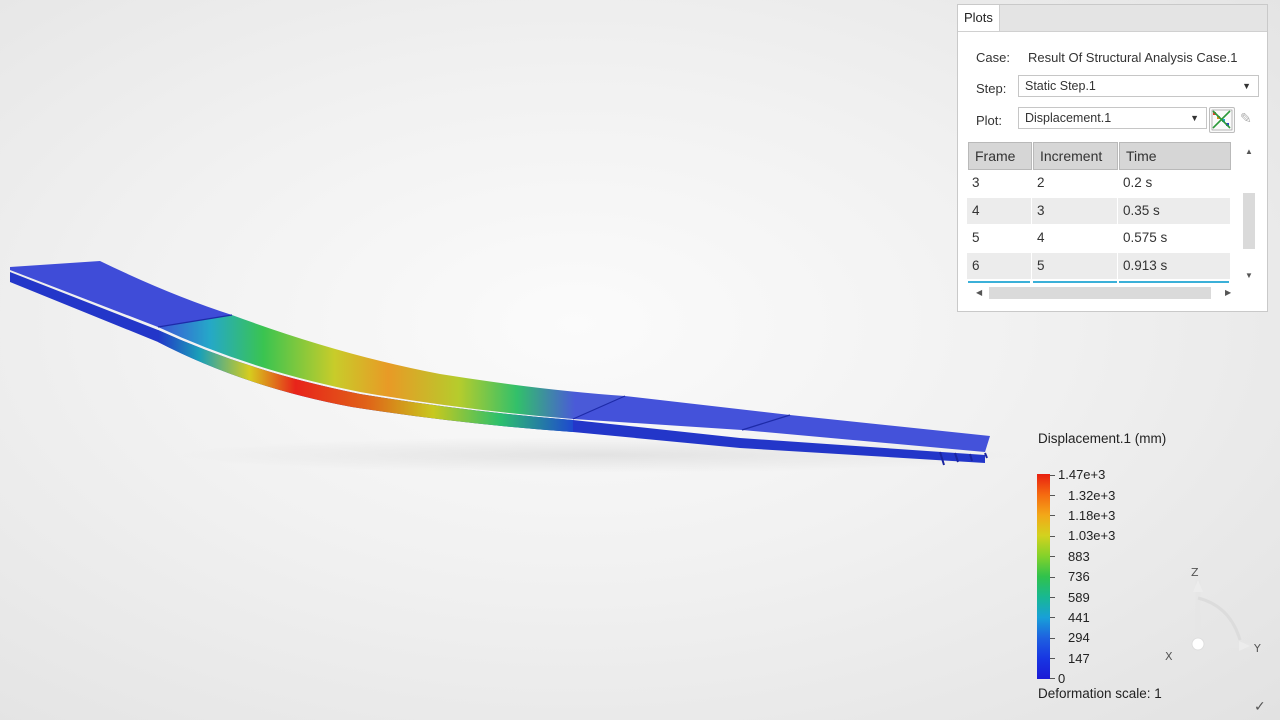 This screenshot has width=1280, height=720. Describe the element at coordinates (1246, 118) in the screenshot. I see `pencil-icon: ✎` at that location.